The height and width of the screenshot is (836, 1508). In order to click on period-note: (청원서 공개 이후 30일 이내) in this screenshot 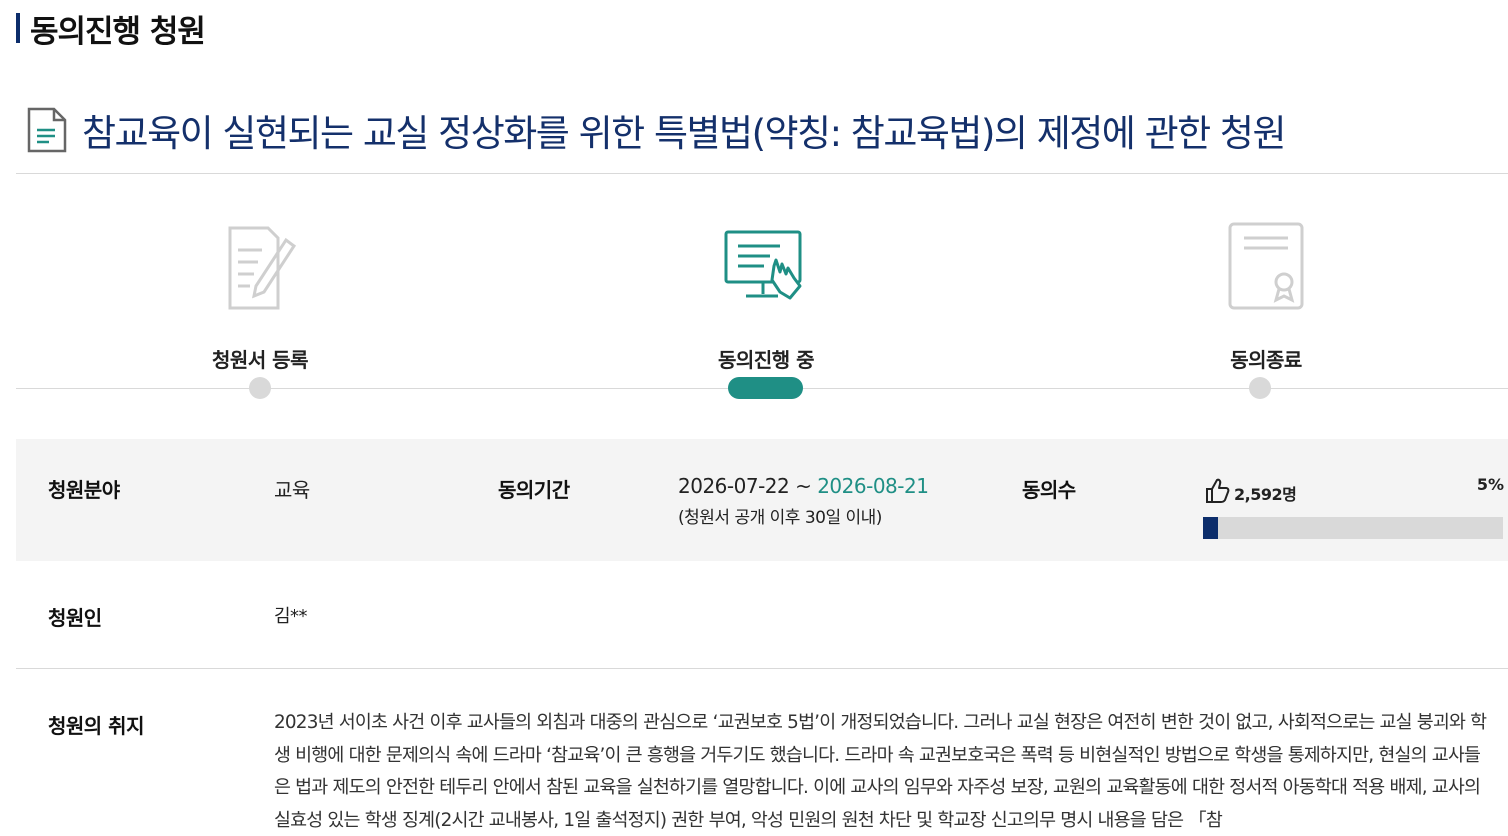, I will do `click(780, 518)`.